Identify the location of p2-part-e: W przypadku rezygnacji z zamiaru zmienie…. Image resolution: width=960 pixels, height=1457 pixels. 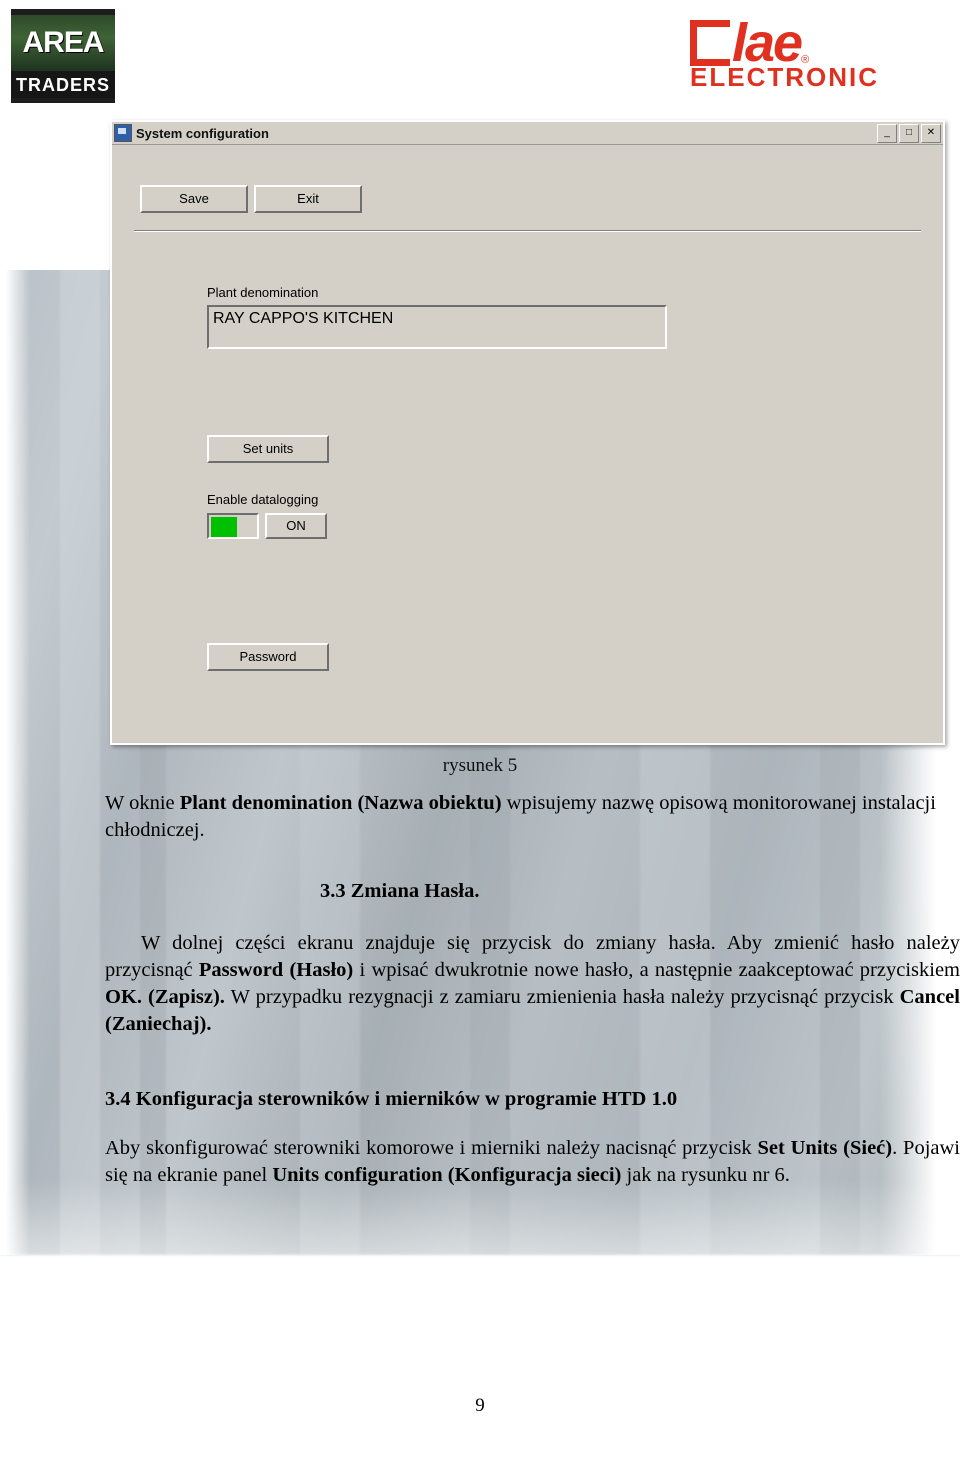
(562, 997).